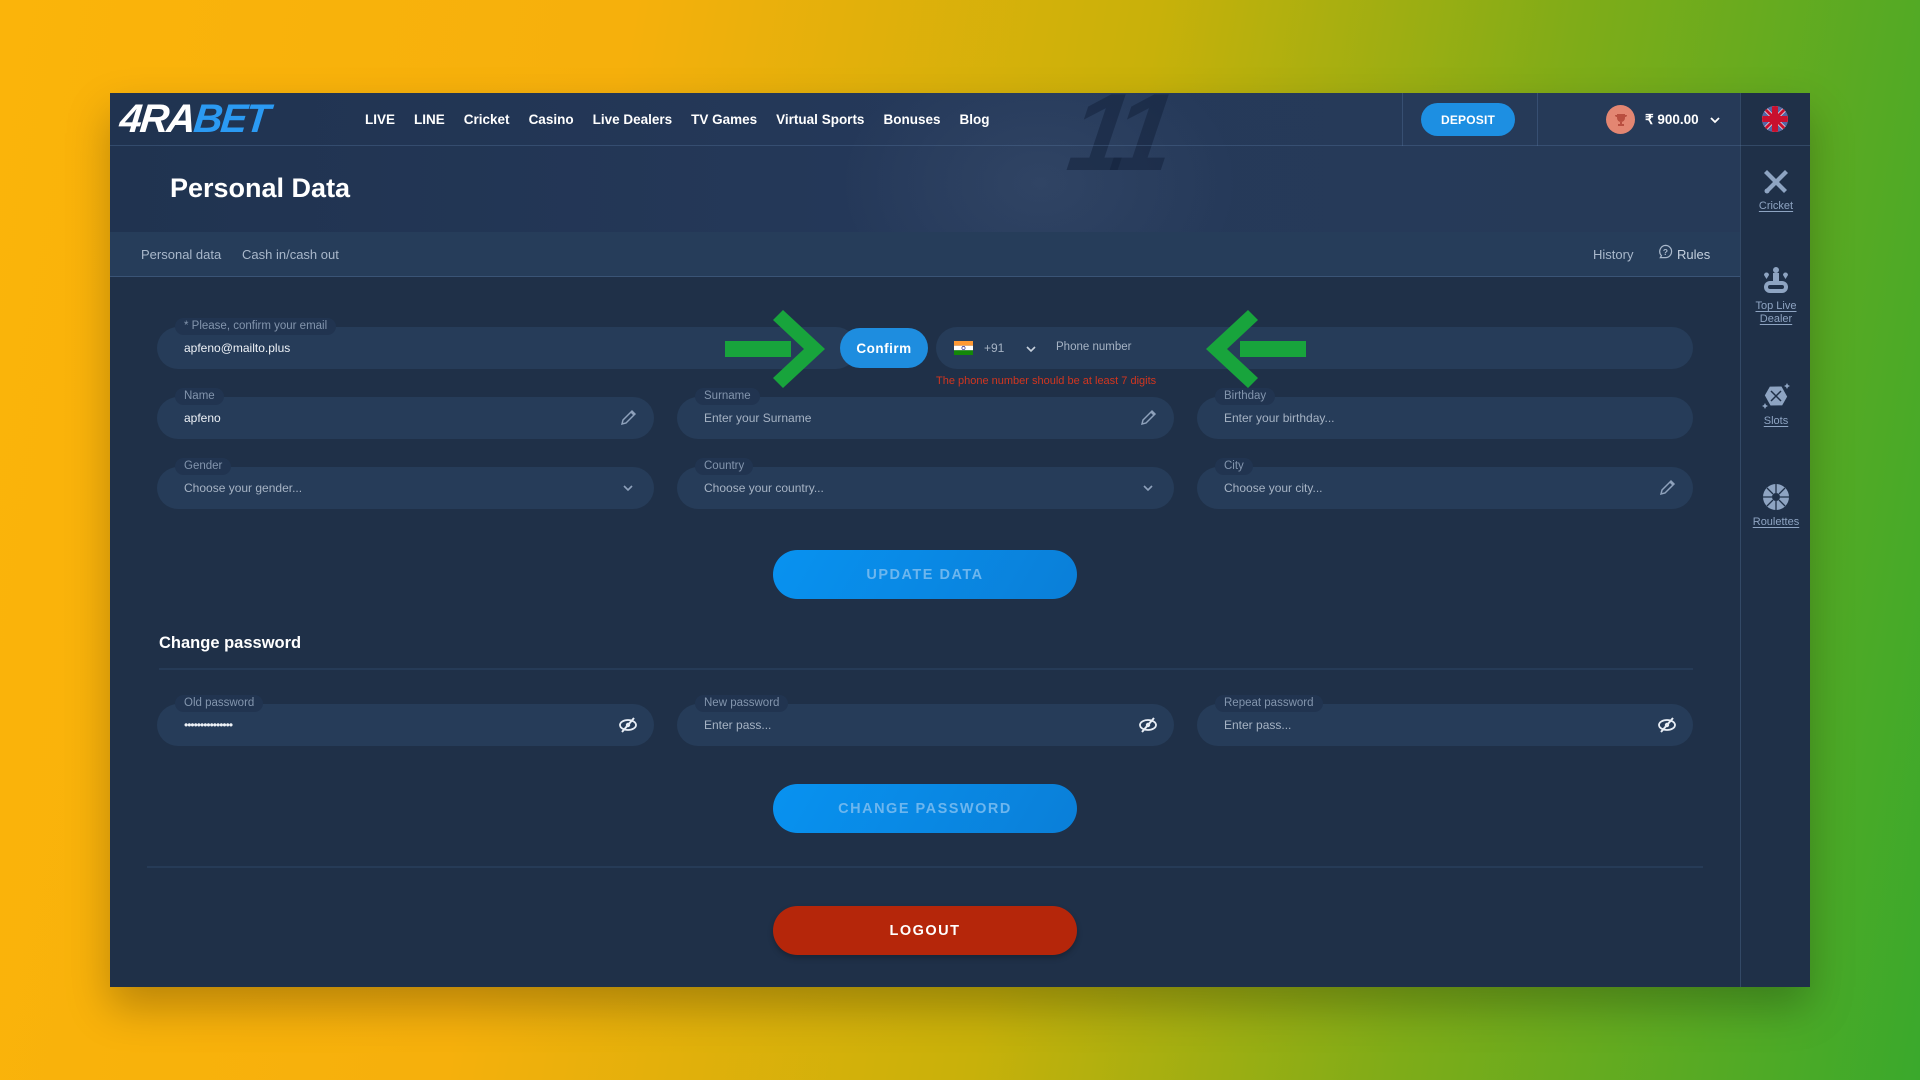  Describe the element at coordinates (380, 119) in the screenshot. I see `nav-live: LIVE` at that location.